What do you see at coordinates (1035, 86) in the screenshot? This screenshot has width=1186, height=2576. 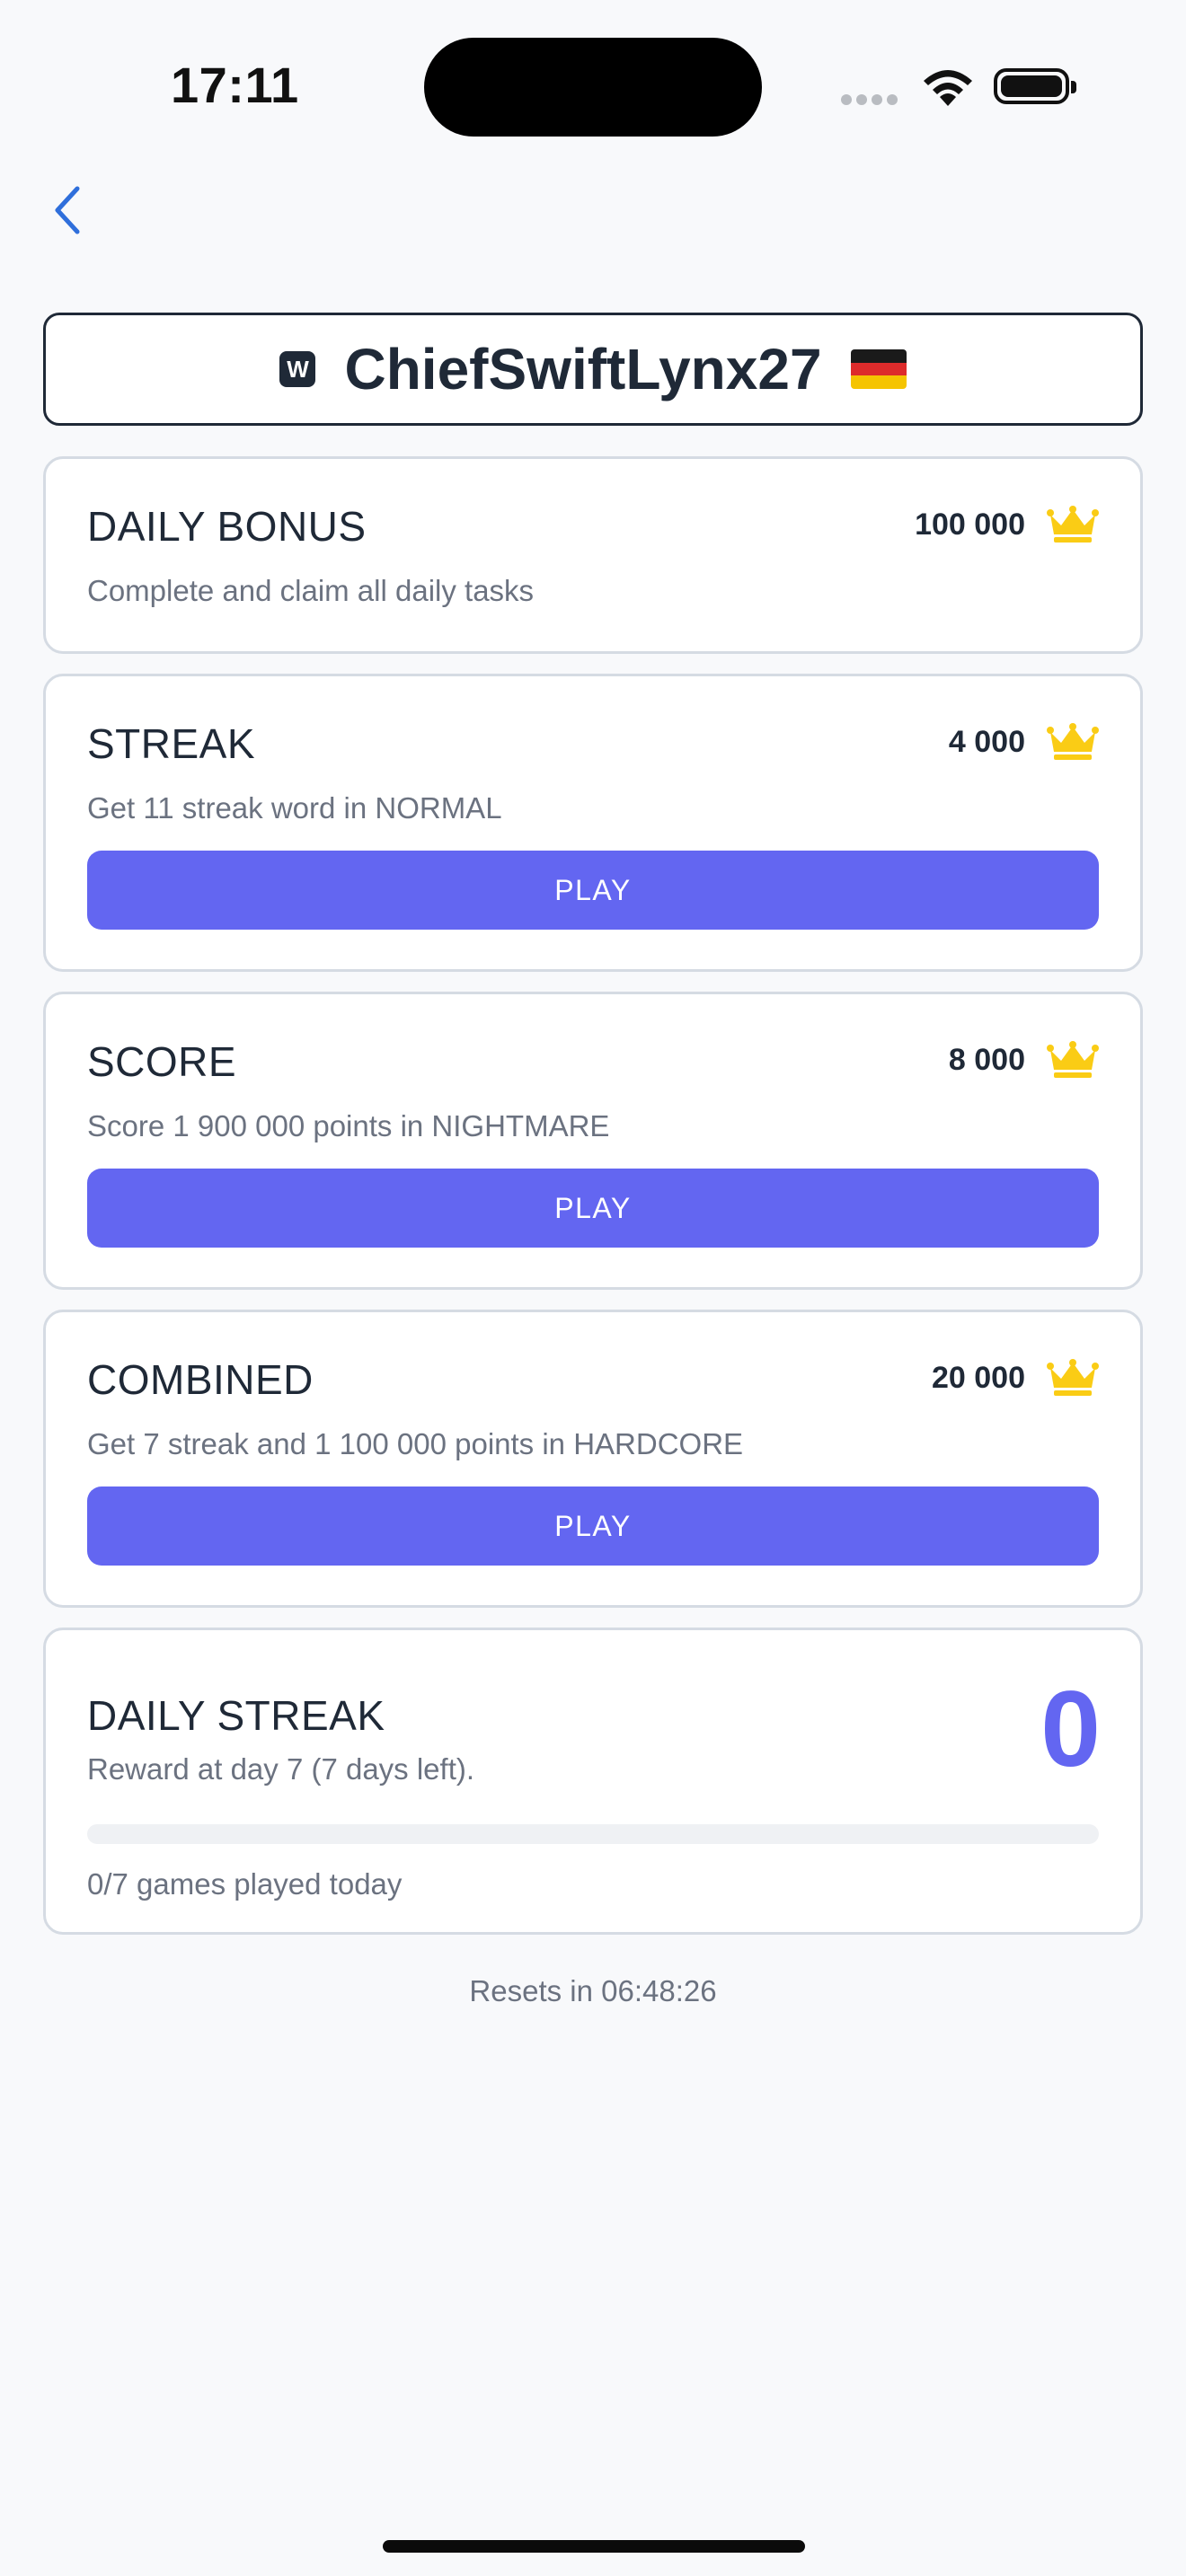 I see `battery-icon` at bounding box center [1035, 86].